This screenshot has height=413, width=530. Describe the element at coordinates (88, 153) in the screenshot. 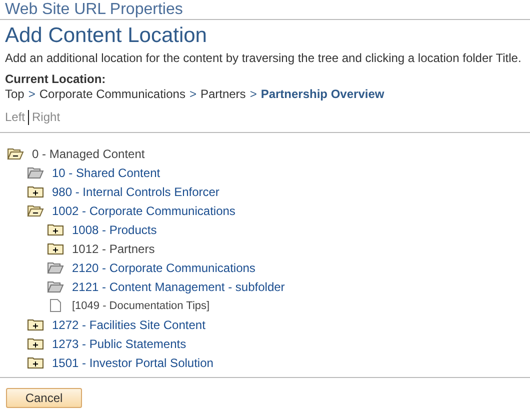

I see `tree-item-label: 0 - Managed Content` at that location.